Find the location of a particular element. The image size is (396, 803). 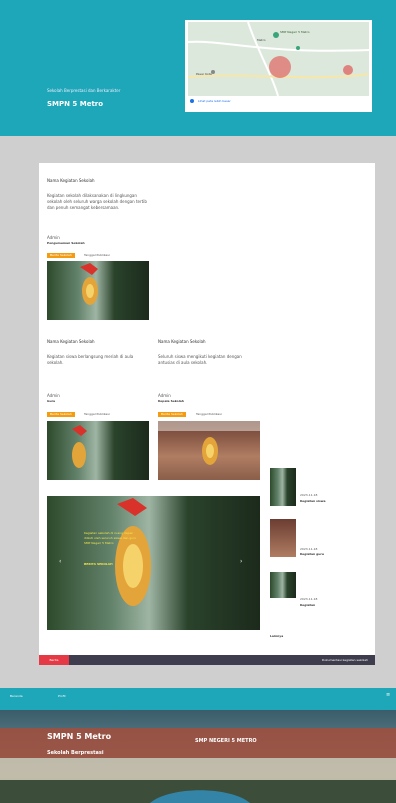

sidebar-title: Kegiatan siswa is located at coordinates (313, 501).